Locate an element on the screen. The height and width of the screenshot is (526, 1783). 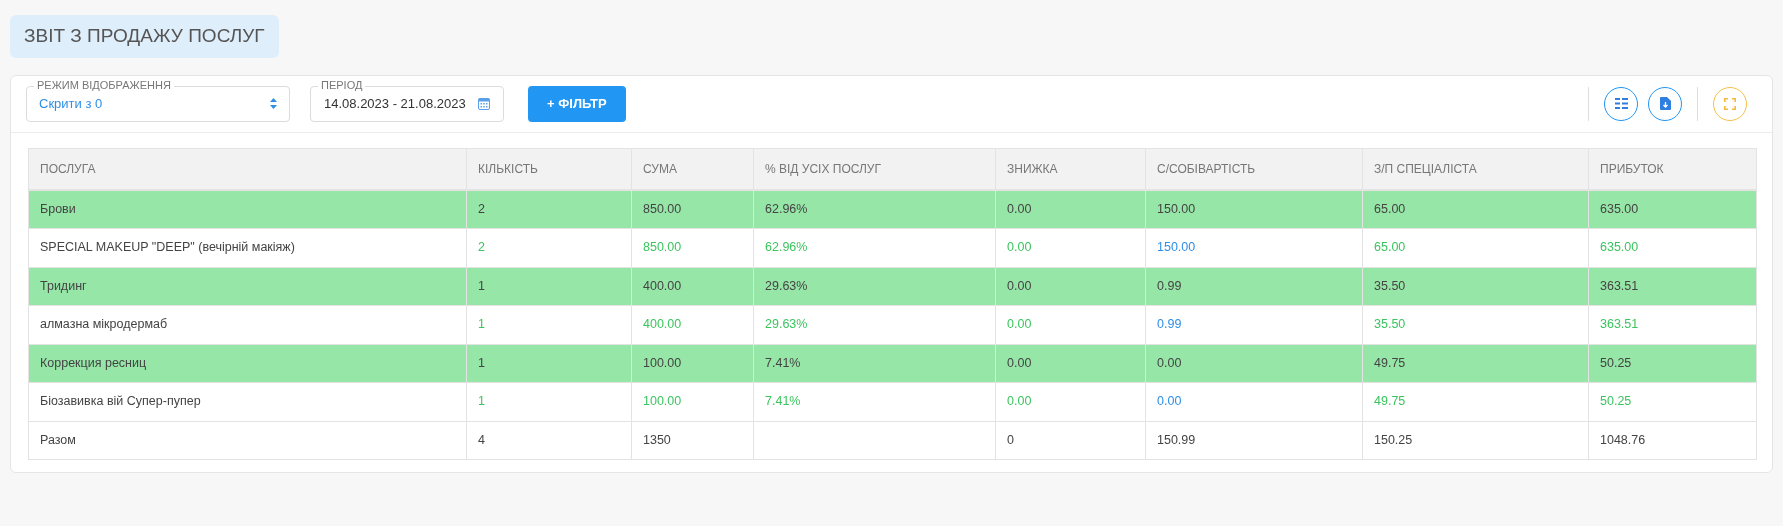
column-header: СУМА is located at coordinates (692, 169).